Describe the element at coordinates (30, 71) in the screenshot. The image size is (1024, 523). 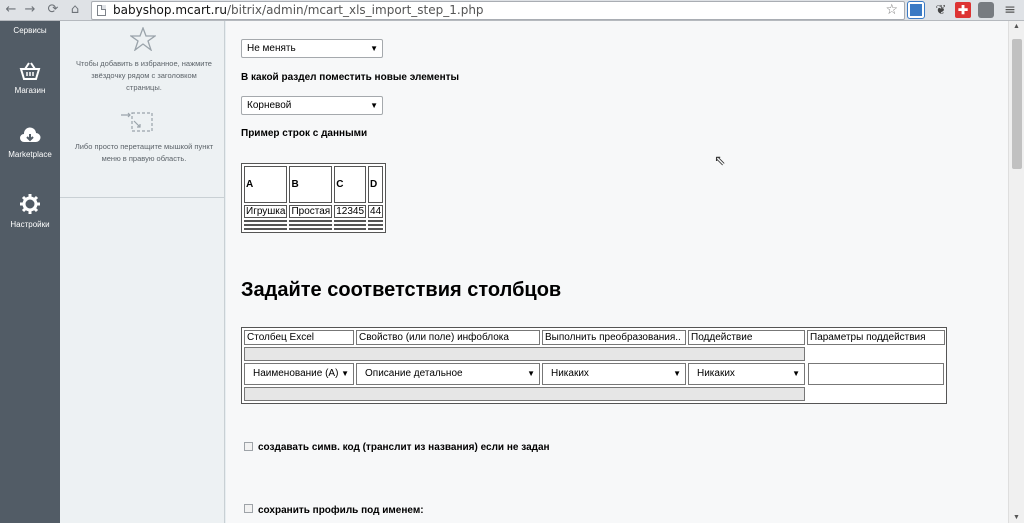
I see `basket-icon` at that location.